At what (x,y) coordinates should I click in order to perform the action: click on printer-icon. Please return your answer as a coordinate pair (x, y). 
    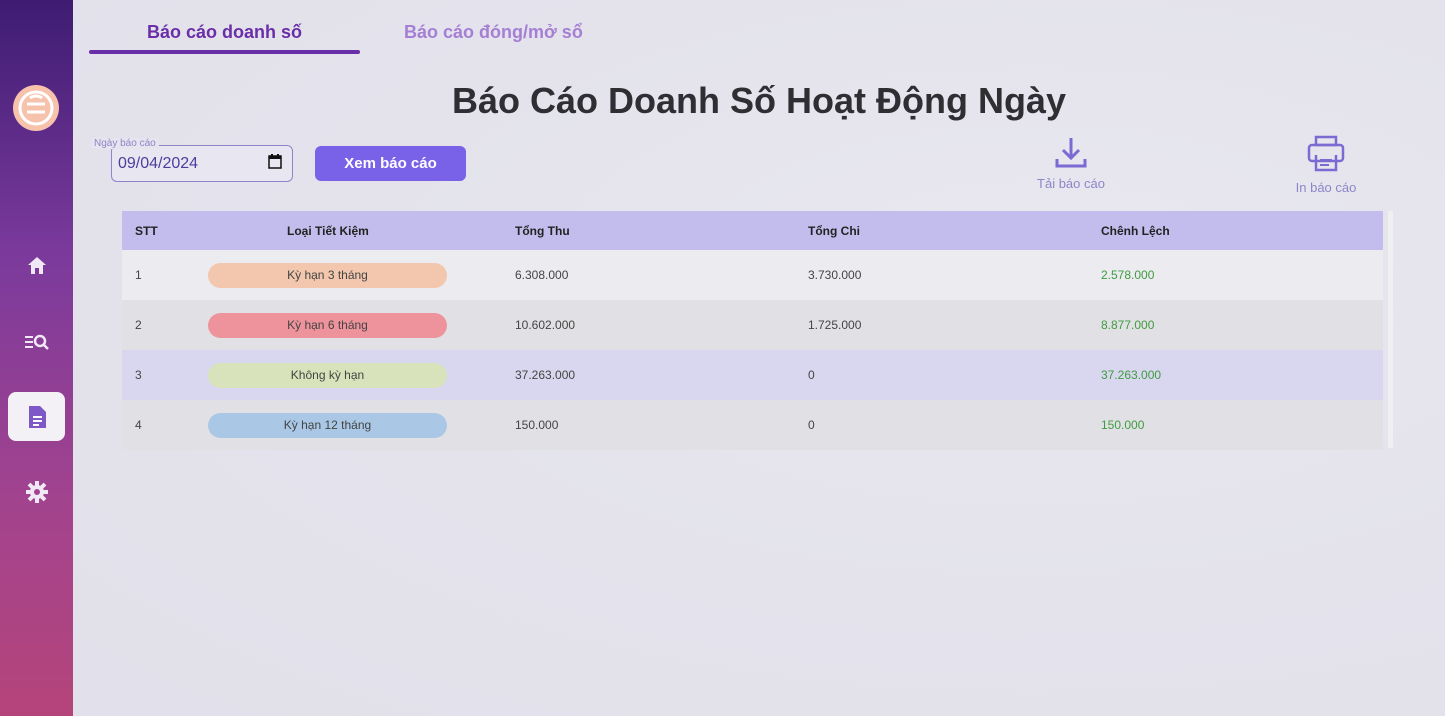
    Looking at the image, I should click on (1326, 153).